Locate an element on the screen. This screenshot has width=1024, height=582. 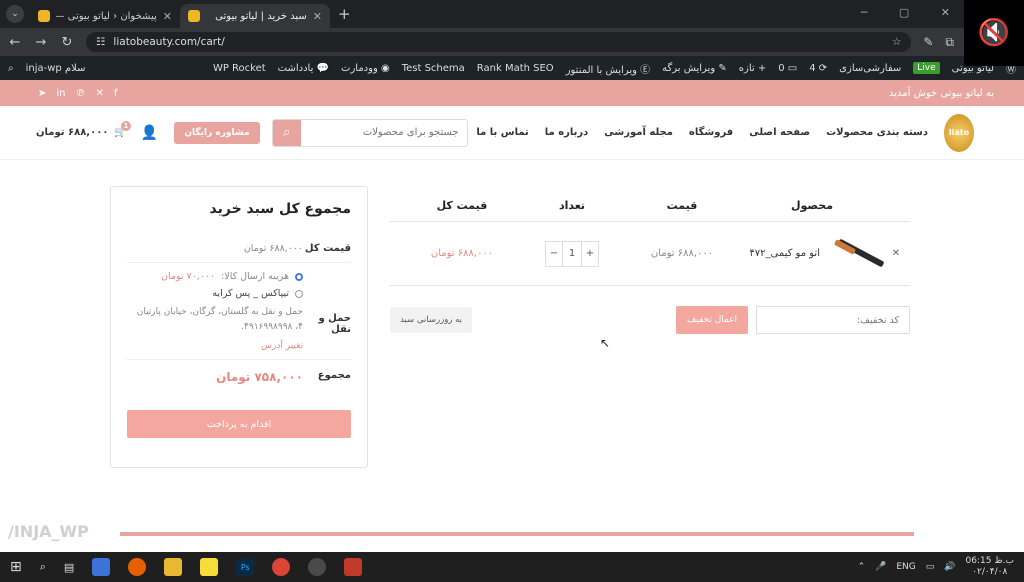
reload-icon: ↻ is located at coordinates (67, 42).